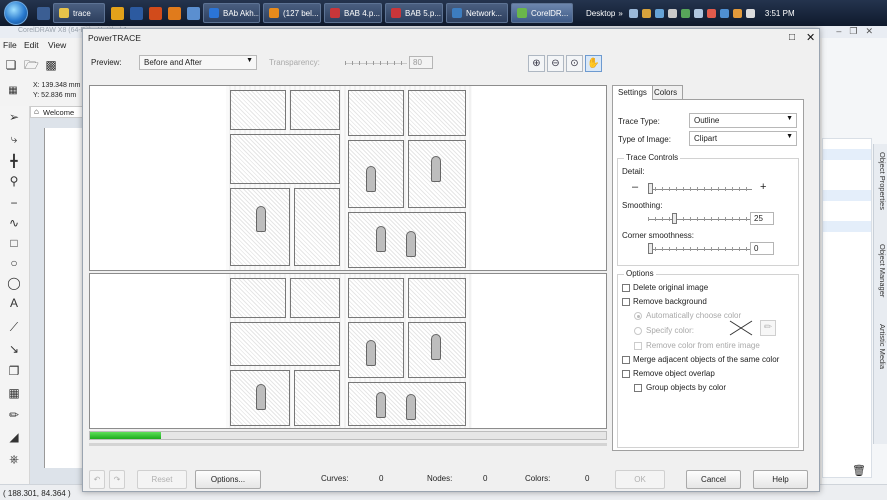 Image resolution: width=887 pixels, height=500 pixels. What do you see at coordinates (14, 161) in the screenshot?
I see `crop-tool-icon: ╋` at bounding box center [14, 161].